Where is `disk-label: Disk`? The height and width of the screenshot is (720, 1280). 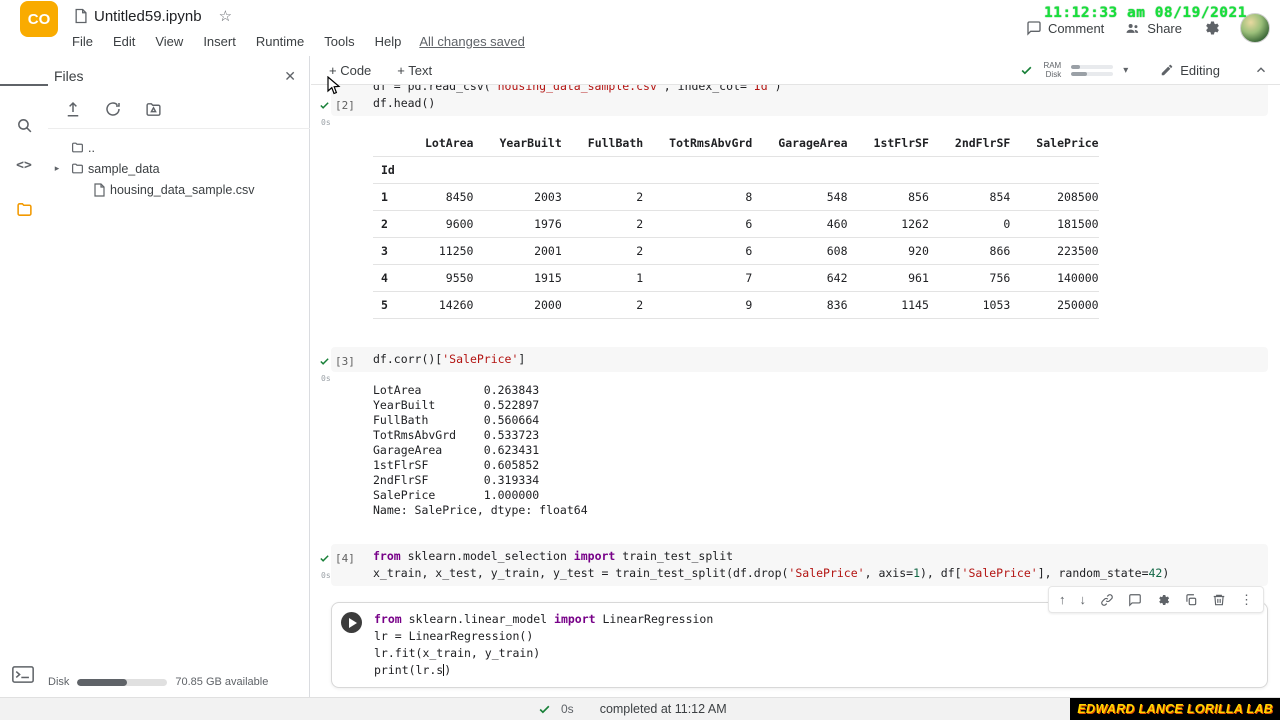 disk-label: Disk is located at coordinates (1053, 74).